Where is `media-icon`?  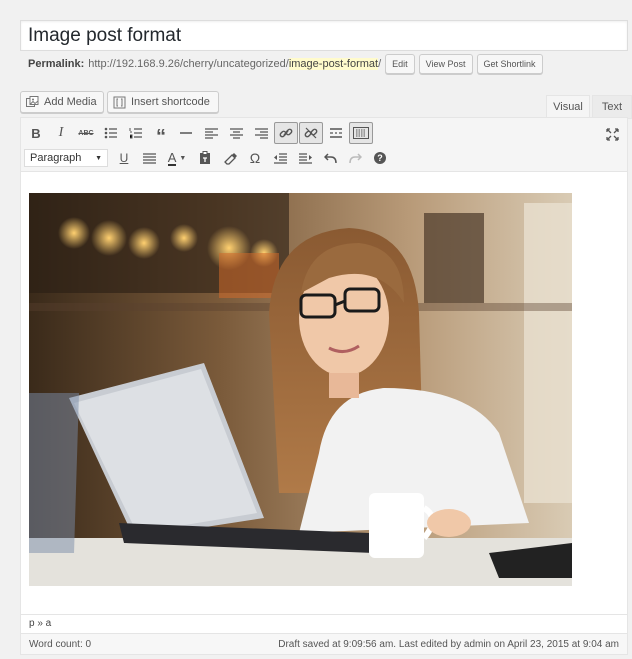
media-icon is located at coordinates (32, 102).